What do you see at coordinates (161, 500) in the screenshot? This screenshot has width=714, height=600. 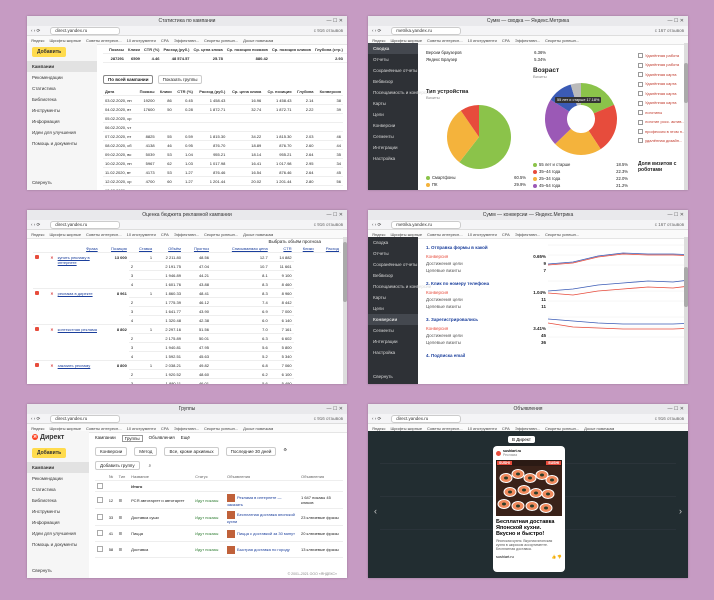 I see `group-name: РСЯ автотаргет и автотаргет` at bounding box center [161, 500].